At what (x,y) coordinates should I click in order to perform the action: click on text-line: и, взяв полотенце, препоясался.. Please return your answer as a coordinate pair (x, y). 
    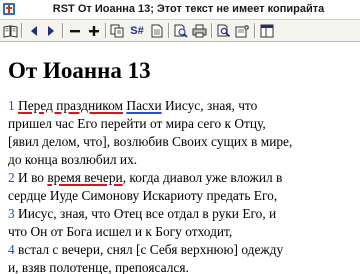
    Looking at the image, I should click on (183, 266).